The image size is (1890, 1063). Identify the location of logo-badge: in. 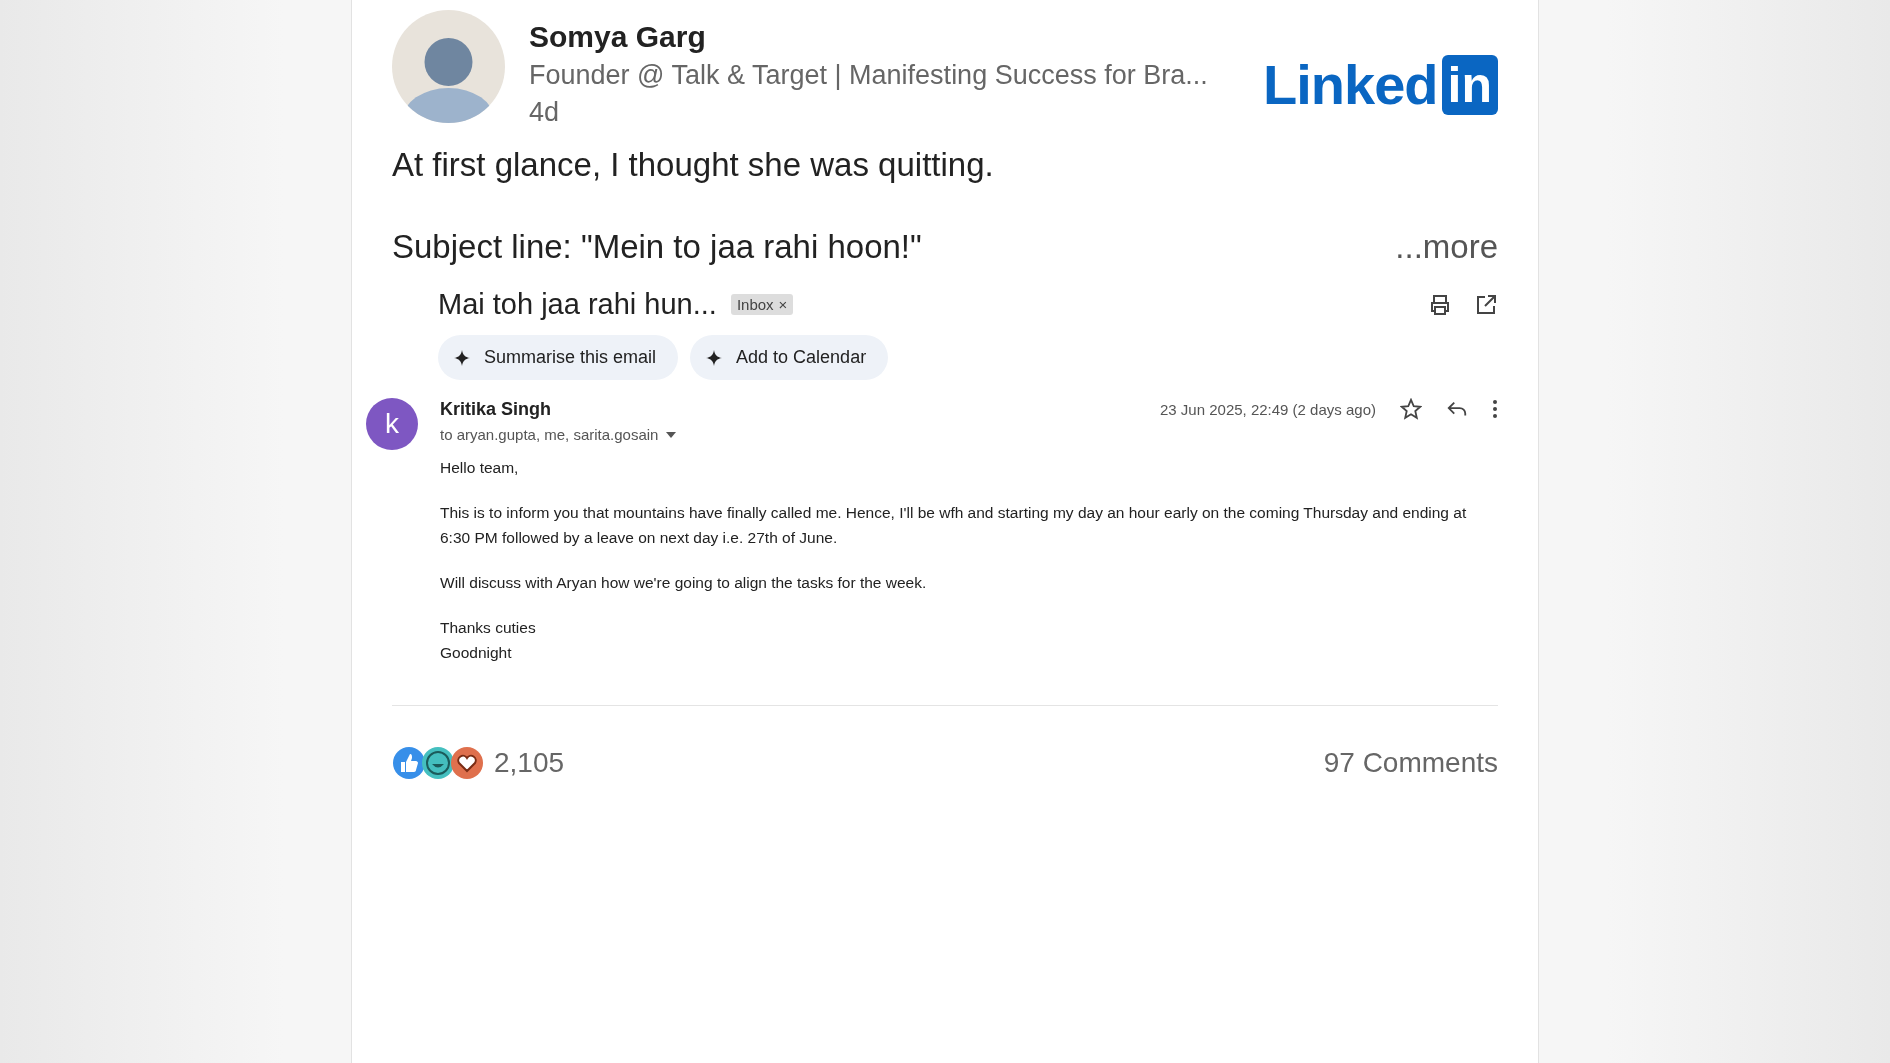
(1469, 84).